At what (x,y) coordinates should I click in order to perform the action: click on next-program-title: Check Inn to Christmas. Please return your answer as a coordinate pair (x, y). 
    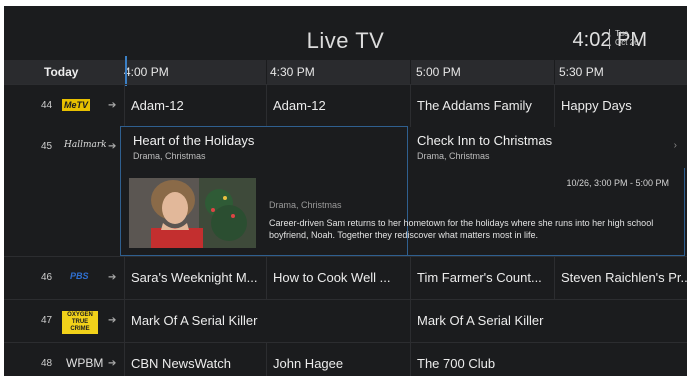
    Looking at the image, I should click on (485, 140).